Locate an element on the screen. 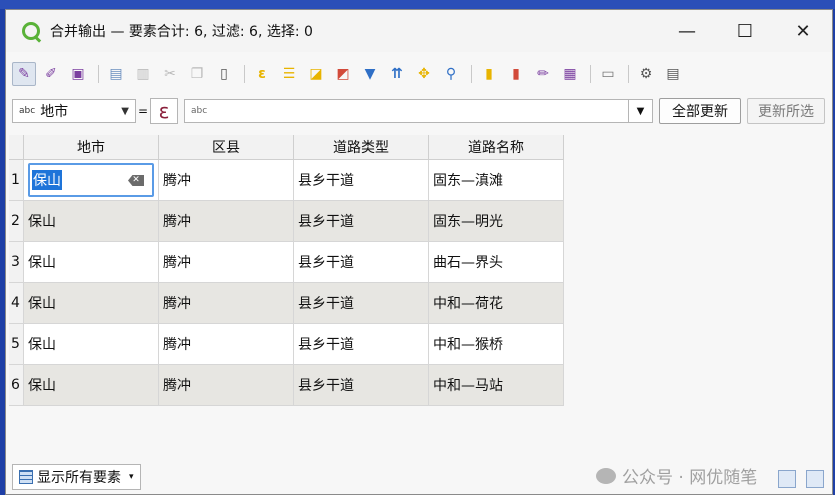 The height and width of the screenshot is (495, 835). row-number: 4 is located at coordinates (16, 303).